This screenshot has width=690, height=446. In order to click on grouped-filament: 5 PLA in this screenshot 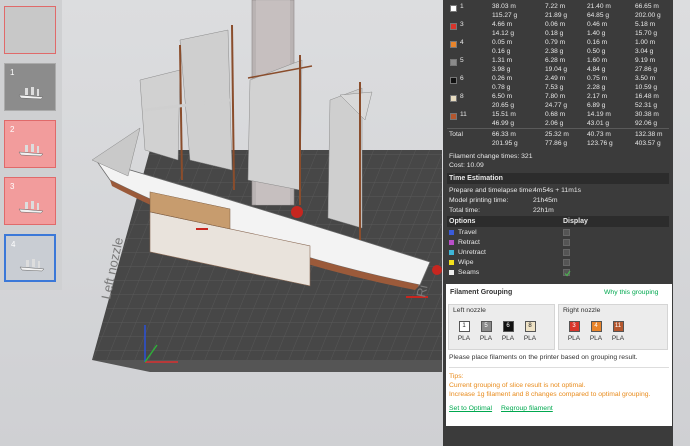, I will do `click(486, 331)`.